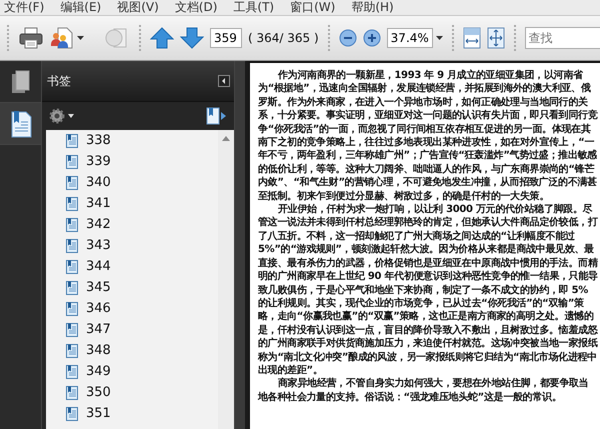 The image size is (600, 429). Describe the element at coordinates (142, 224) in the screenshot. I see `bookmark-item: 342` at that location.